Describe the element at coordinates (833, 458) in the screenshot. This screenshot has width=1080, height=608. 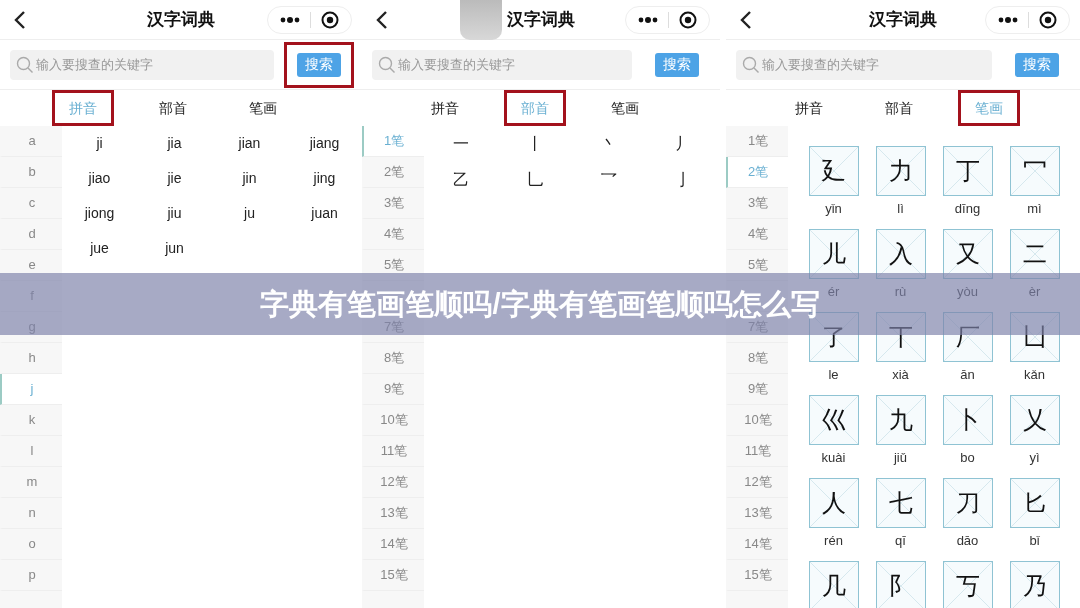
I see `pinyin-label: kuài` at that location.